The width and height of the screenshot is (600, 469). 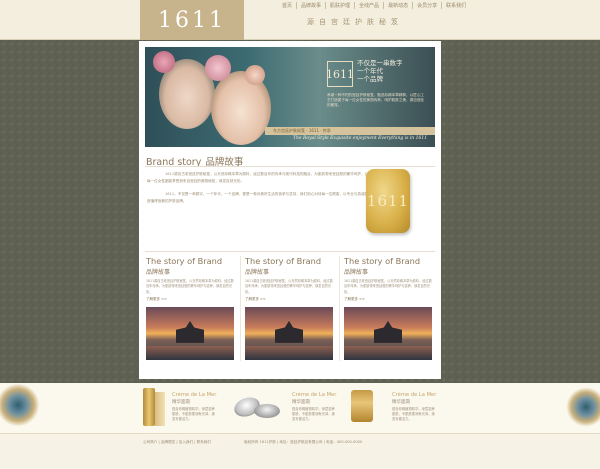 I want to click on logo-text: 1611, so click(x=192, y=20).